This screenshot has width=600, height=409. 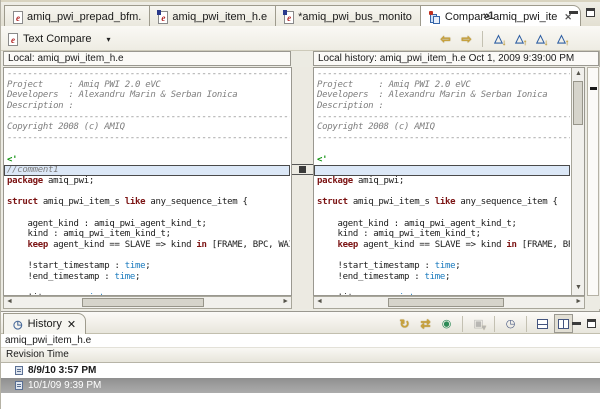 What do you see at coordinates (302, 169) in the screenshot?
I see `diff-connector-handle` at bounding box center [302, 169].